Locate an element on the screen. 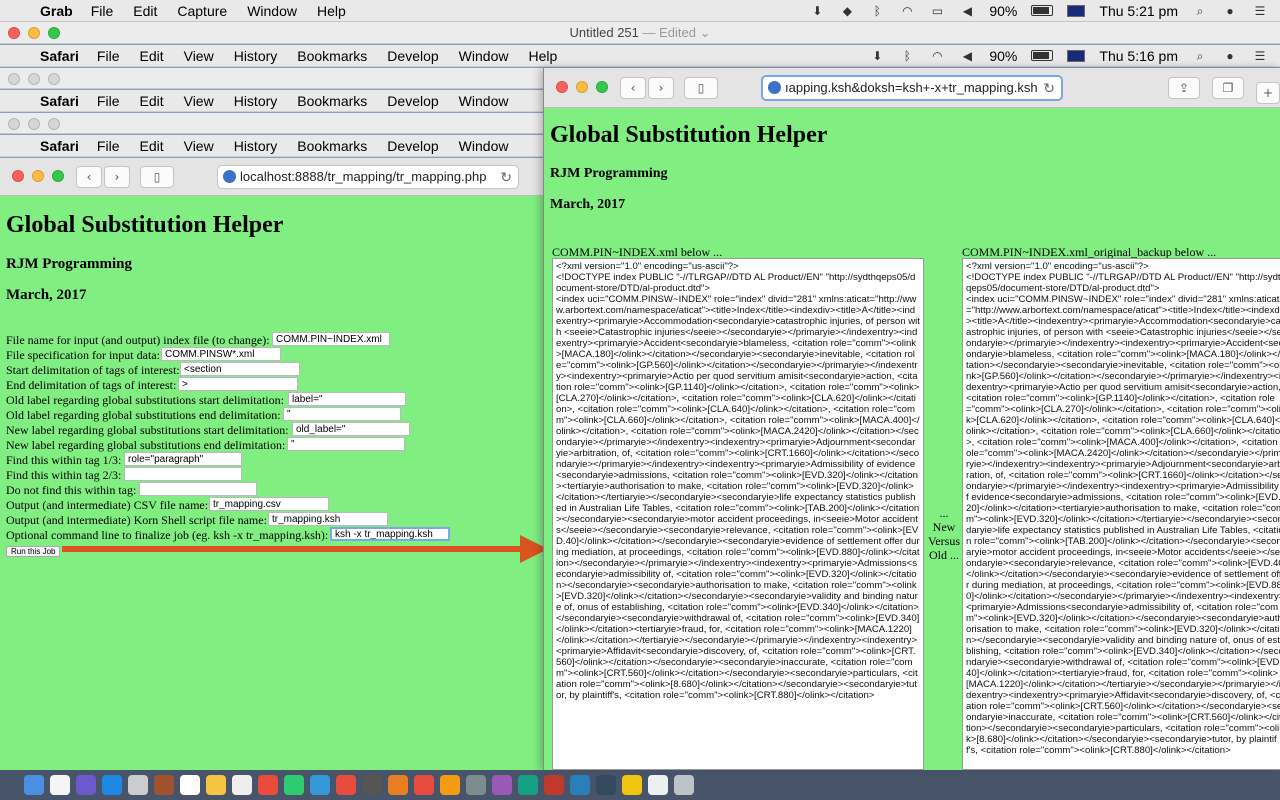  downloads-folder-icon is located at coordinates (658, 785).